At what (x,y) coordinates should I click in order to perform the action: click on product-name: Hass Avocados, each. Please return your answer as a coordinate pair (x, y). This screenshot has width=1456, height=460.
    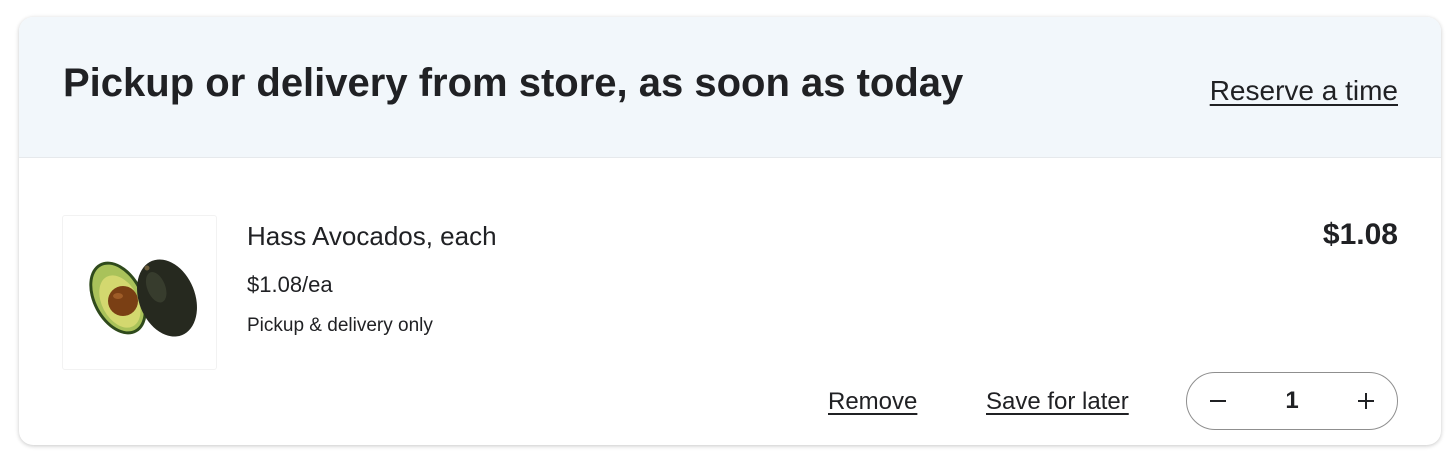
    Looking at the image, I should click on (372, 236).